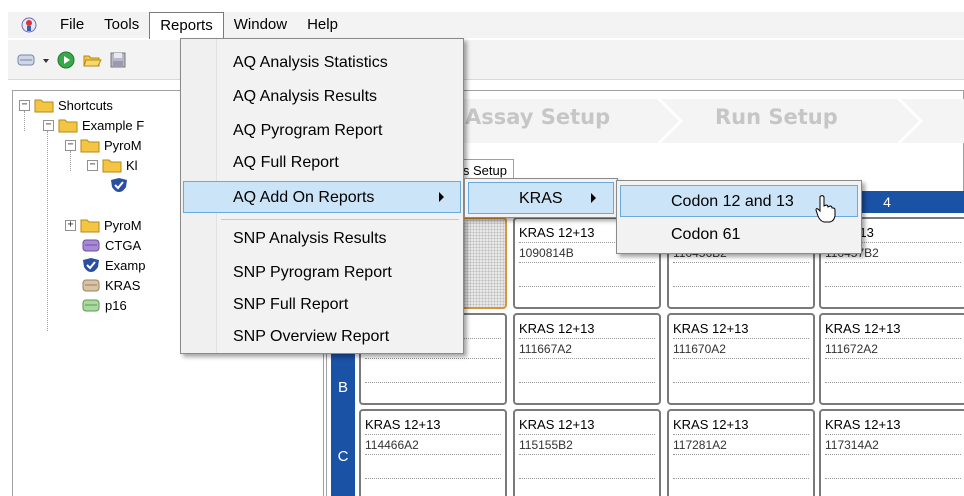 The height and width of the screenshot is (496, 964). I want to click on menu-item-snp-overview-report: SNP Overview Report, so click(311, 337).